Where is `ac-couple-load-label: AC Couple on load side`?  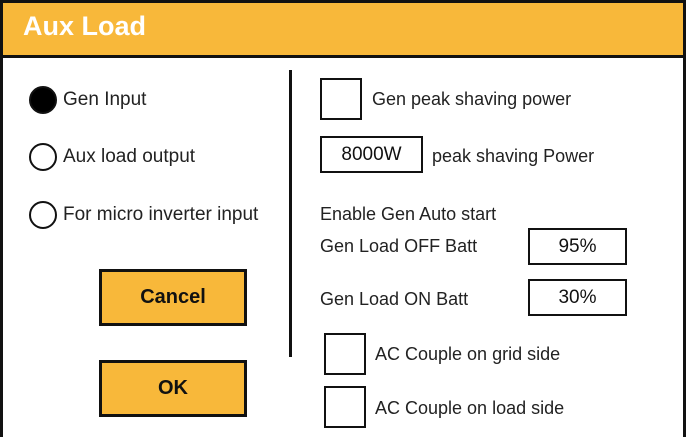
ac-couple-load-label: AC Couple on load side is located at coordinates (470, 408).